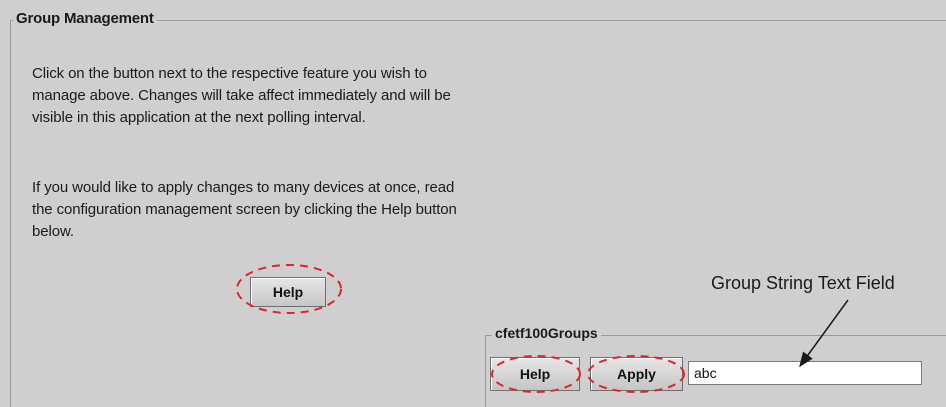  I want to click on help-button: Help, so click(288, 292).